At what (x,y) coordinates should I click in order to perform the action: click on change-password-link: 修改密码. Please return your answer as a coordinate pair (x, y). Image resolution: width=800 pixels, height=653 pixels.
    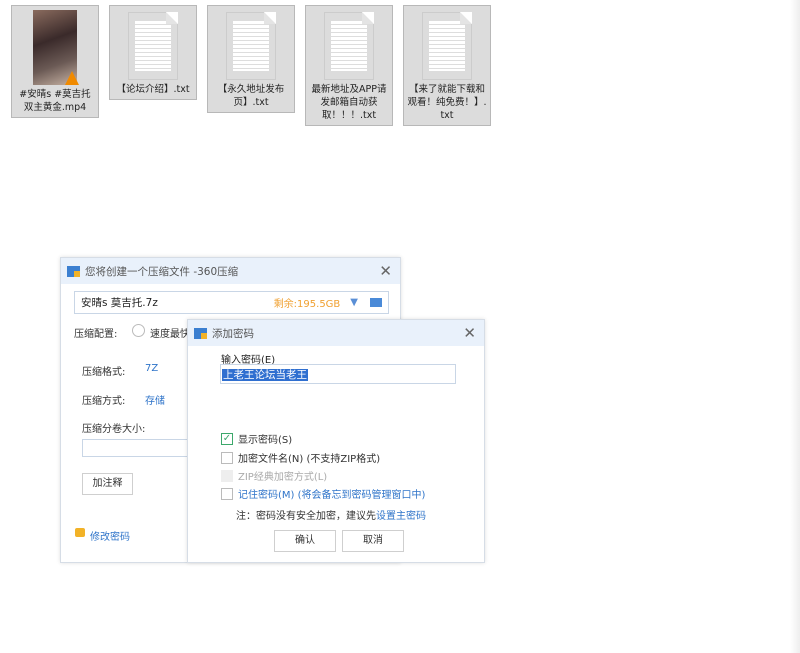
    Looking at the image, I should click on (110, 535).